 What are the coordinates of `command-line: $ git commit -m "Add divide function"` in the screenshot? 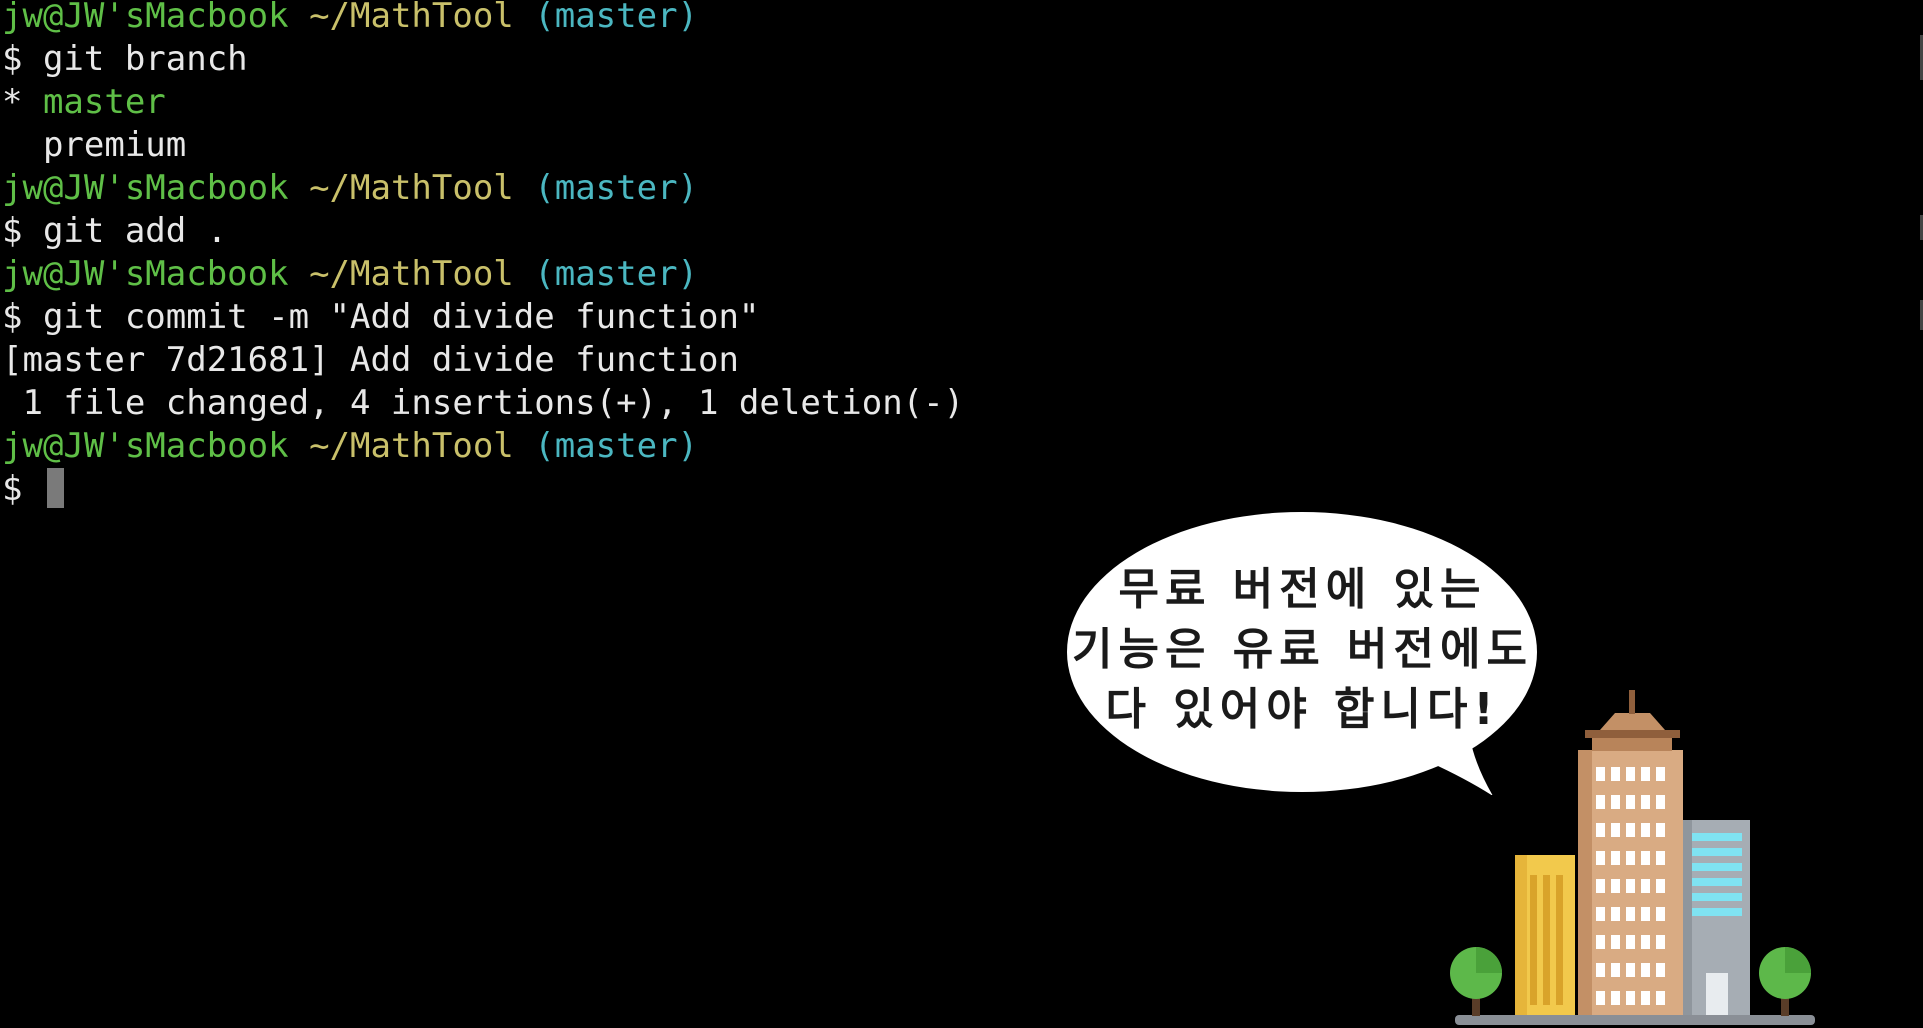 It's located at (381, 317).